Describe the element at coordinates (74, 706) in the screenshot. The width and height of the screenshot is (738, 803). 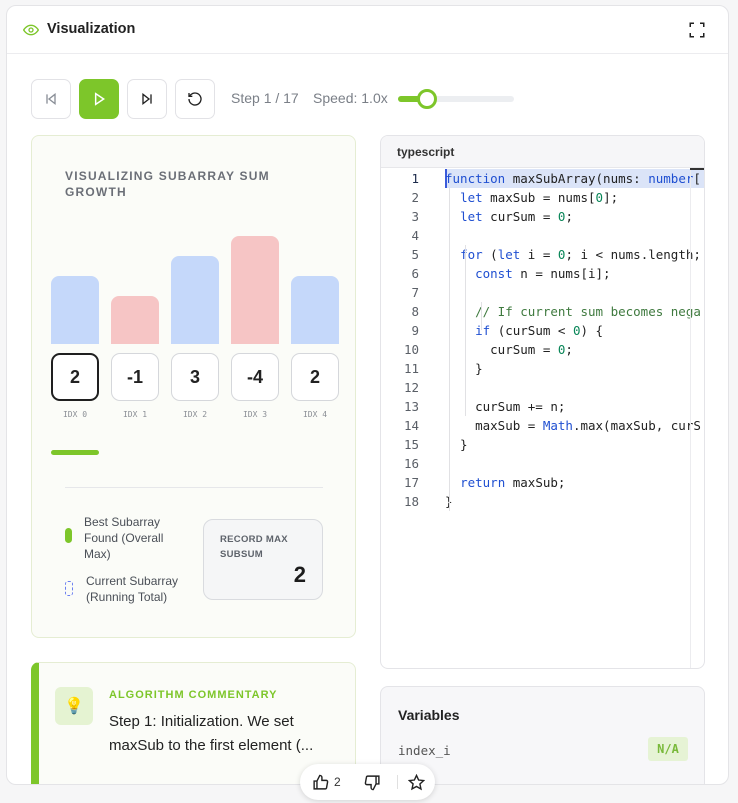
I see `lightbulb-icon: 💡` at that location.